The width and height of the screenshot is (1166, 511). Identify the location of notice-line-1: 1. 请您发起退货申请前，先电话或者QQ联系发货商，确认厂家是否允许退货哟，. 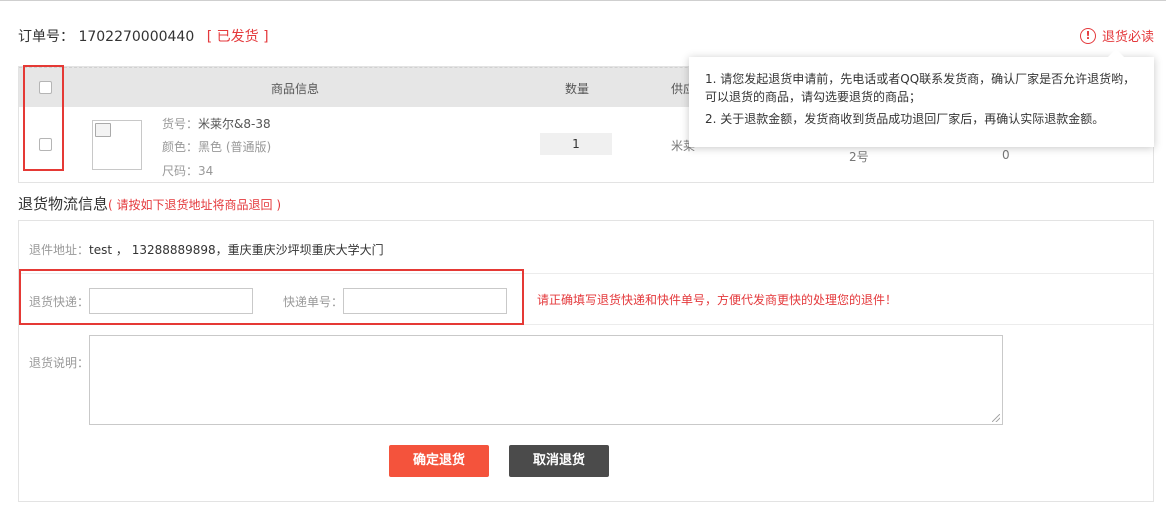
(920, 79).